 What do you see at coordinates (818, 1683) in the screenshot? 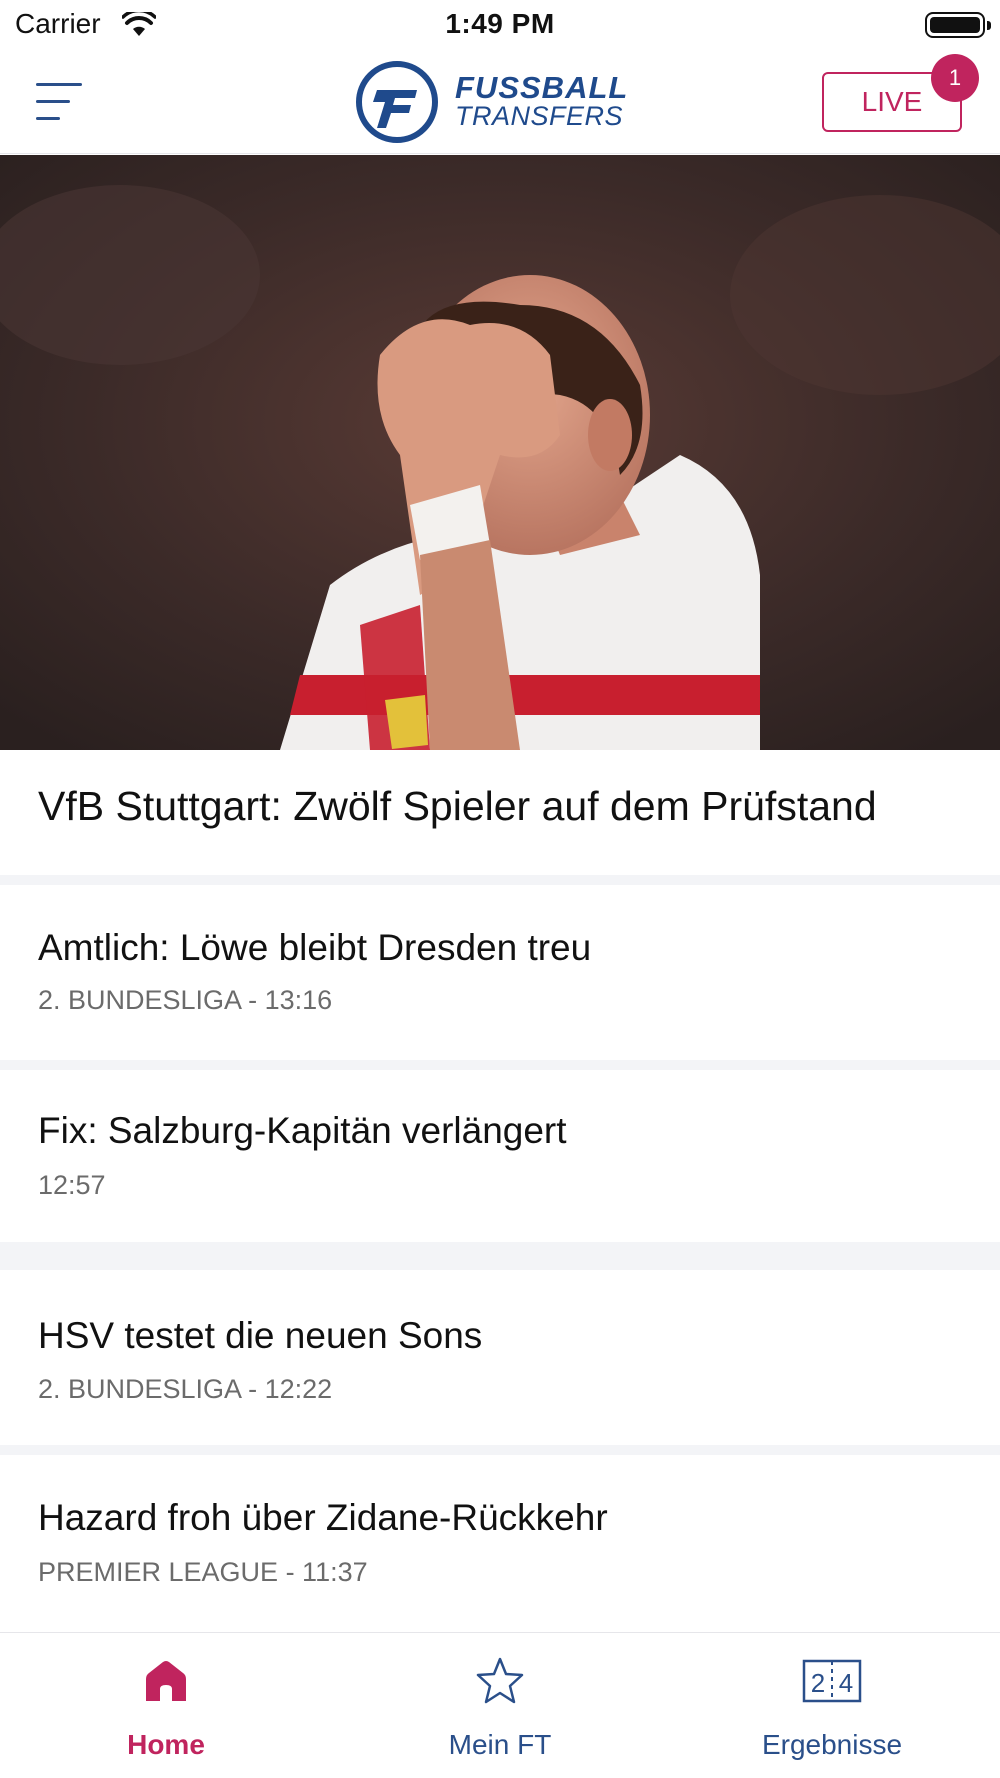
I see `scoreboard-left-digit: 2` at bounding box center [818, 1683].